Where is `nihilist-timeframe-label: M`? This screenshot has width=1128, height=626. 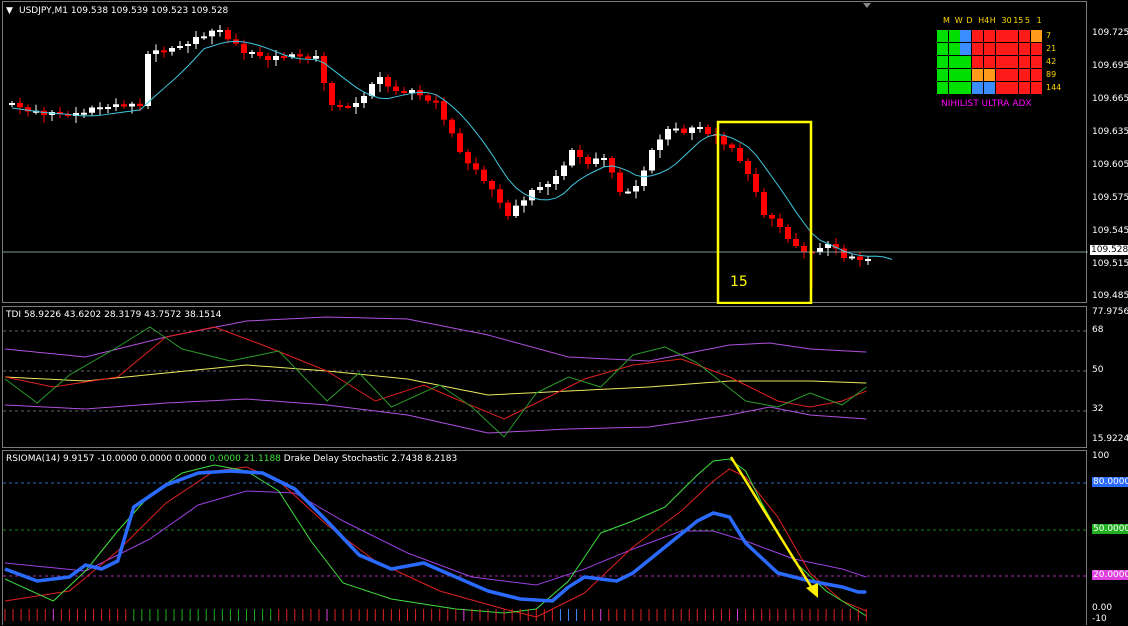
nihilist-timeframe-label: M is located at coordinates (946, 20).